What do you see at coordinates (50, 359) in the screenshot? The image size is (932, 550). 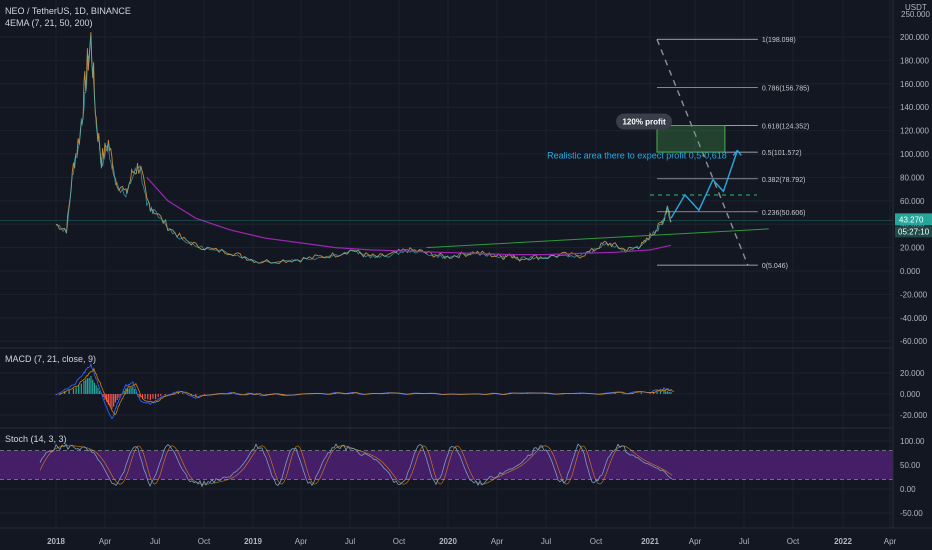 I see `macd-label: MACD (7, 21, close, 9)` at bounding box center [50, 359].